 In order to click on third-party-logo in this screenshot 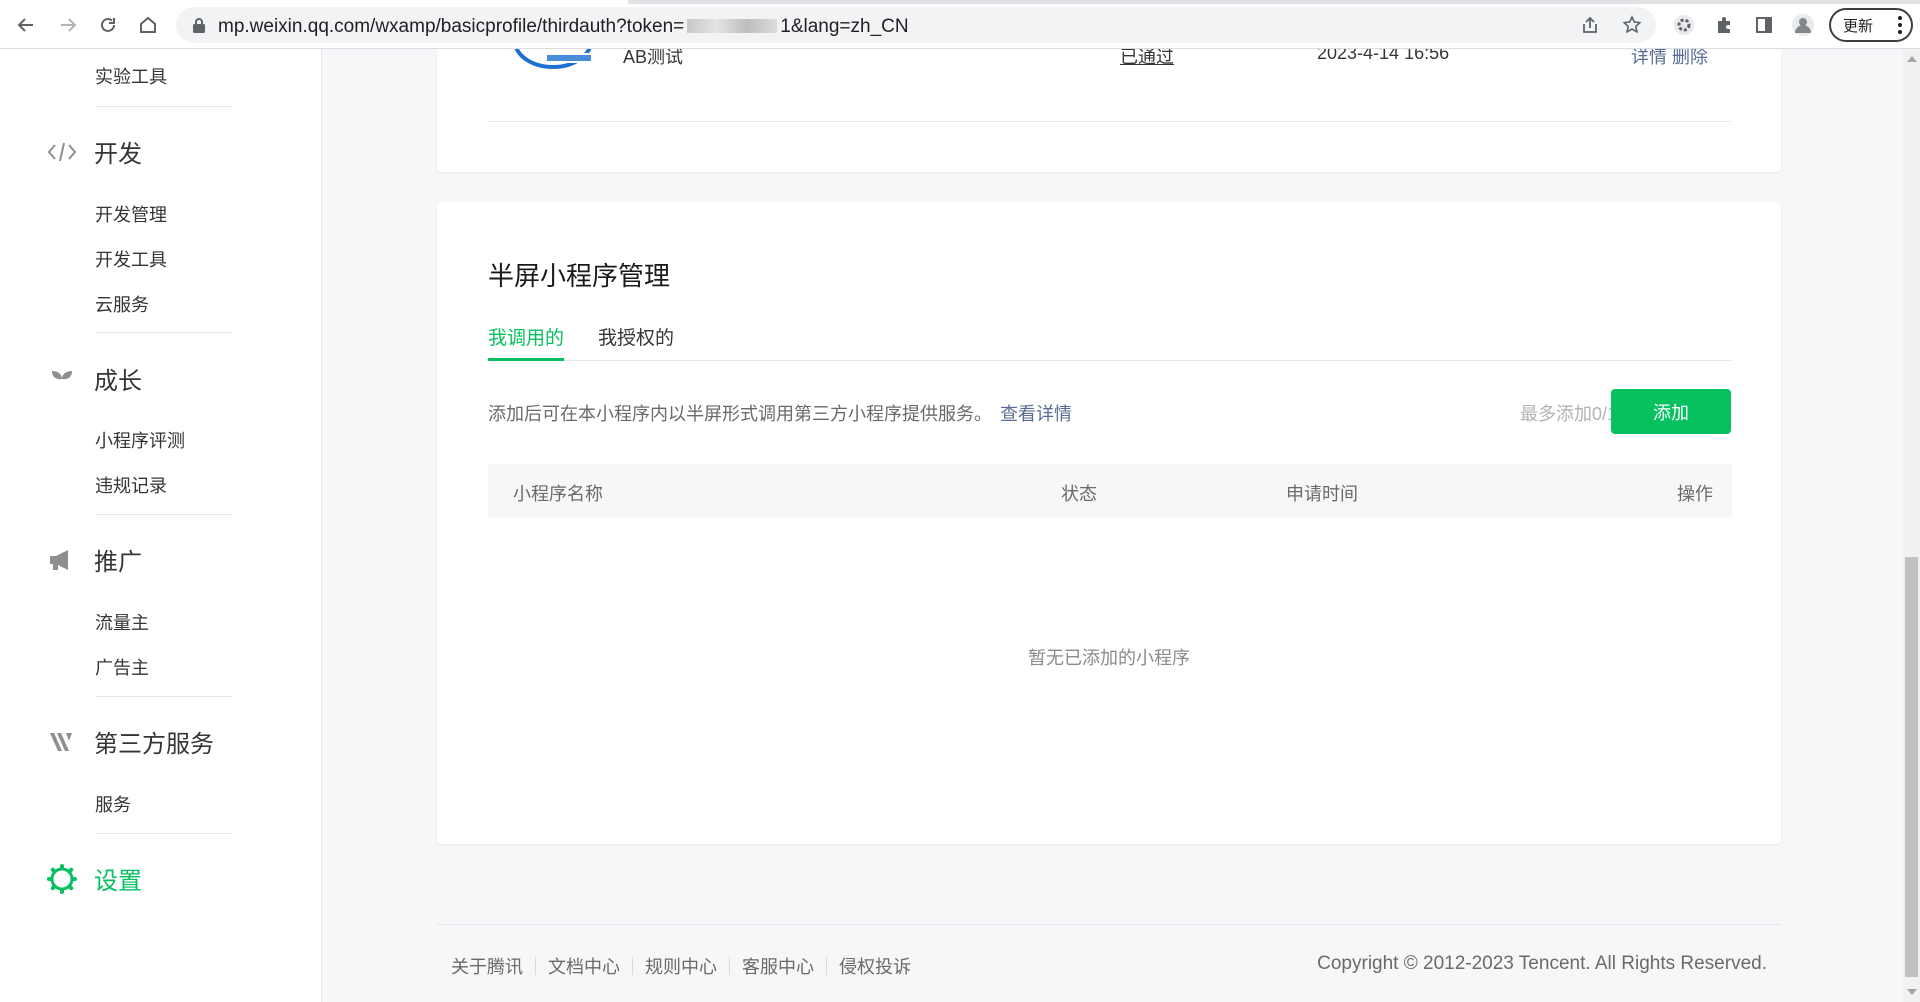, I will do `click(553, 59)`.